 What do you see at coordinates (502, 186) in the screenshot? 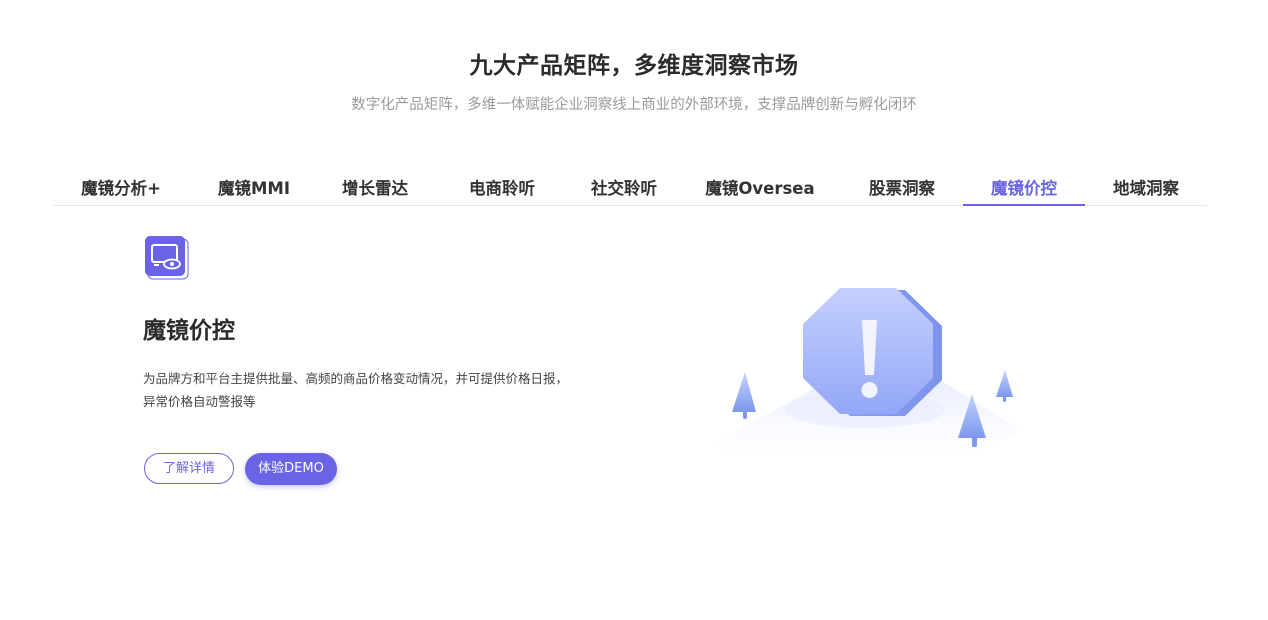
I see `tab-ecommerce-listening: 电商聆听` at bounding box center [502, 186].